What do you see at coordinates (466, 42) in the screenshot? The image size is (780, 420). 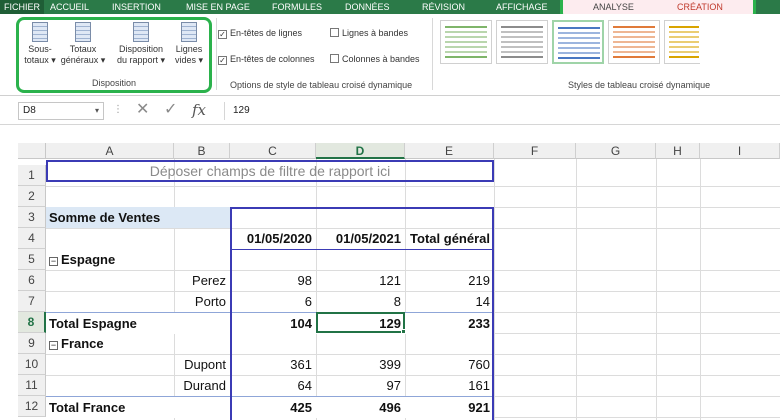 I see `style-thumb-green` at bounding box center [466, 42].